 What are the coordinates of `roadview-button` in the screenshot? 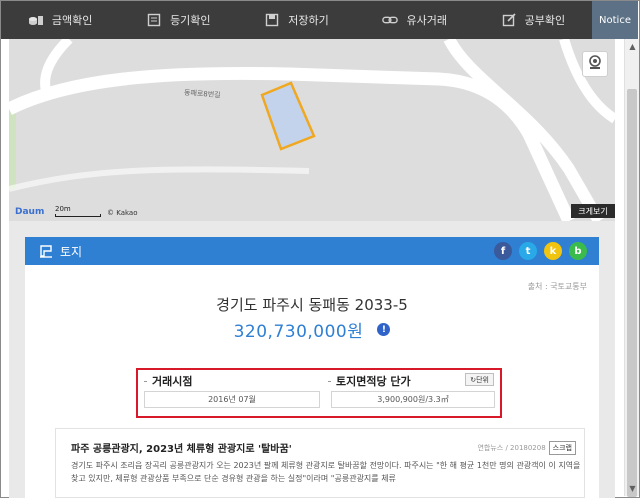 It's located at (595, 64).